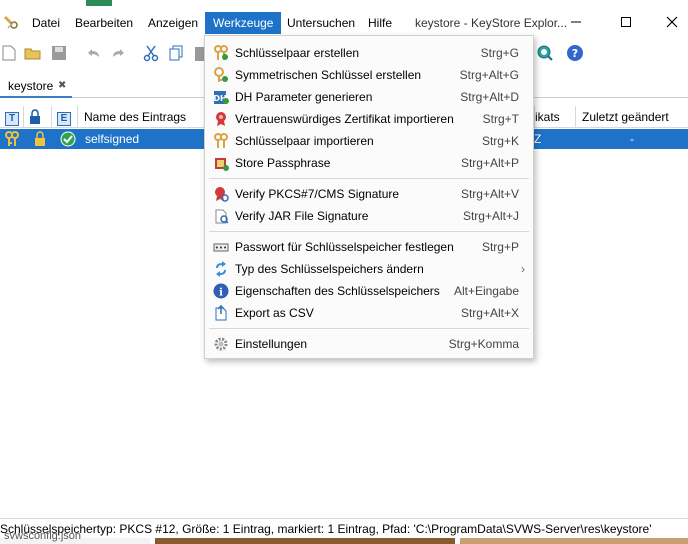 The image size is (688, 544). I want to click on background-strip: svwsconfig.json, so click(344, 537).